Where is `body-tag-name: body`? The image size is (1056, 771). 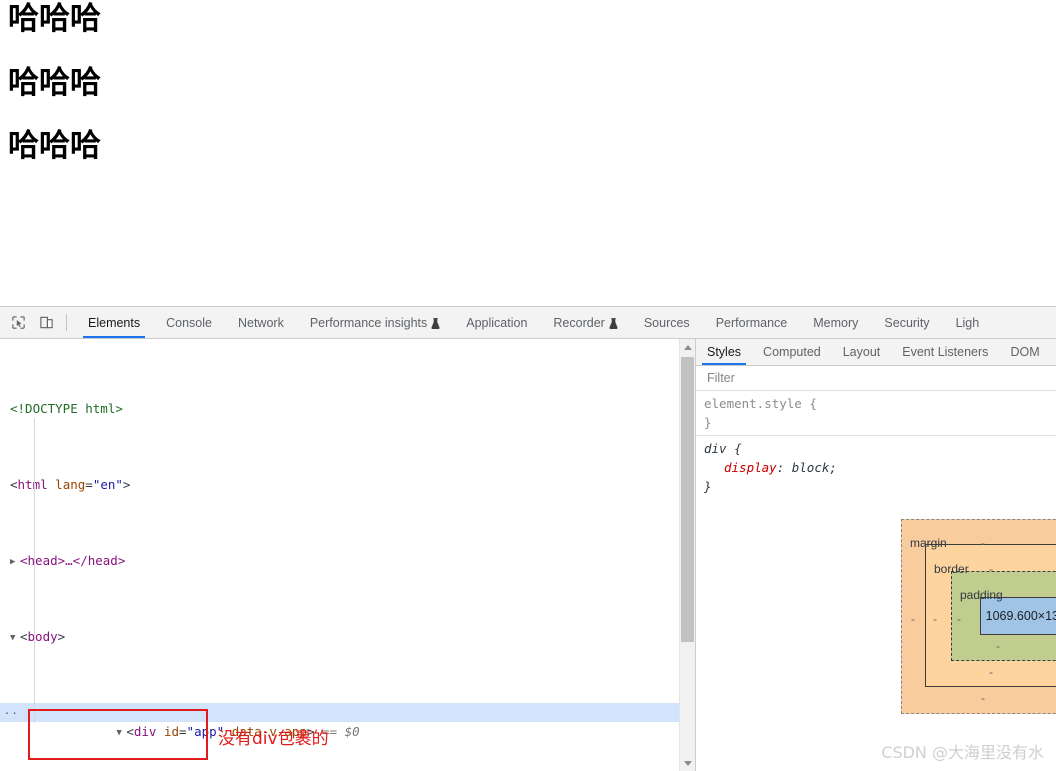
body-tag-name: body is located at coordinates (42, 636).